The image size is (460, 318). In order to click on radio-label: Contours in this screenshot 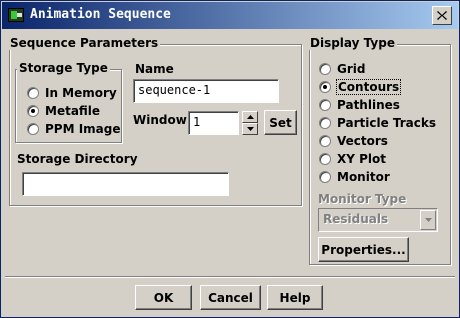, I will do `click(368, 87)`.